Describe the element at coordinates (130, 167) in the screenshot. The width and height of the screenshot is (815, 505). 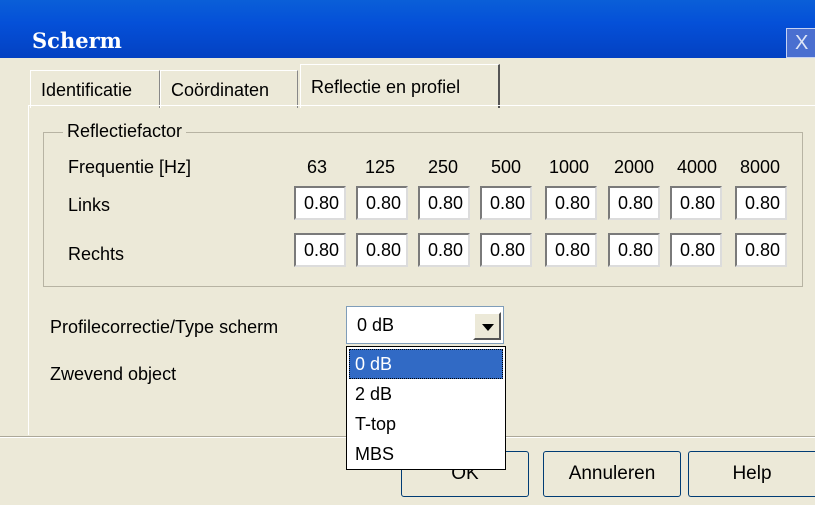
I see `frequency-label: Frequentie [Hz]` at that location.